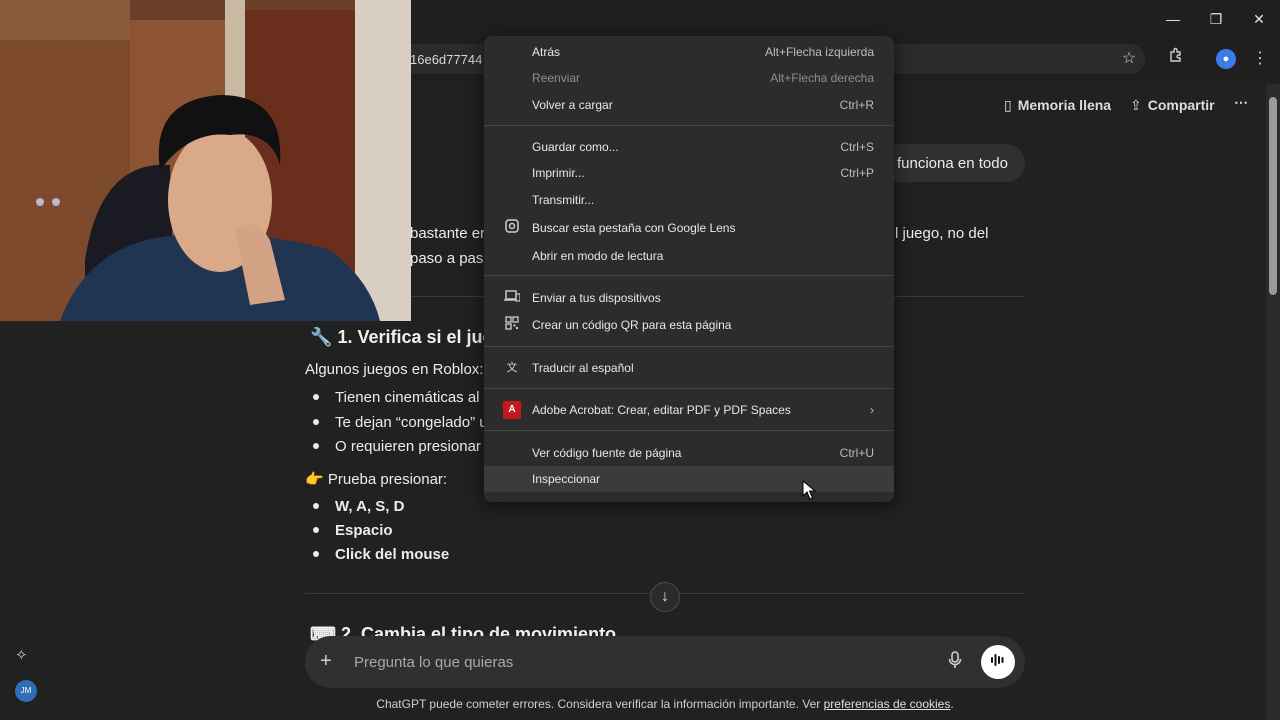 This screenshot has height=720, width=1280. Describe the element at coordinates (451, 258) in the screenshot. I see `response-text: paso a paso` at that location.